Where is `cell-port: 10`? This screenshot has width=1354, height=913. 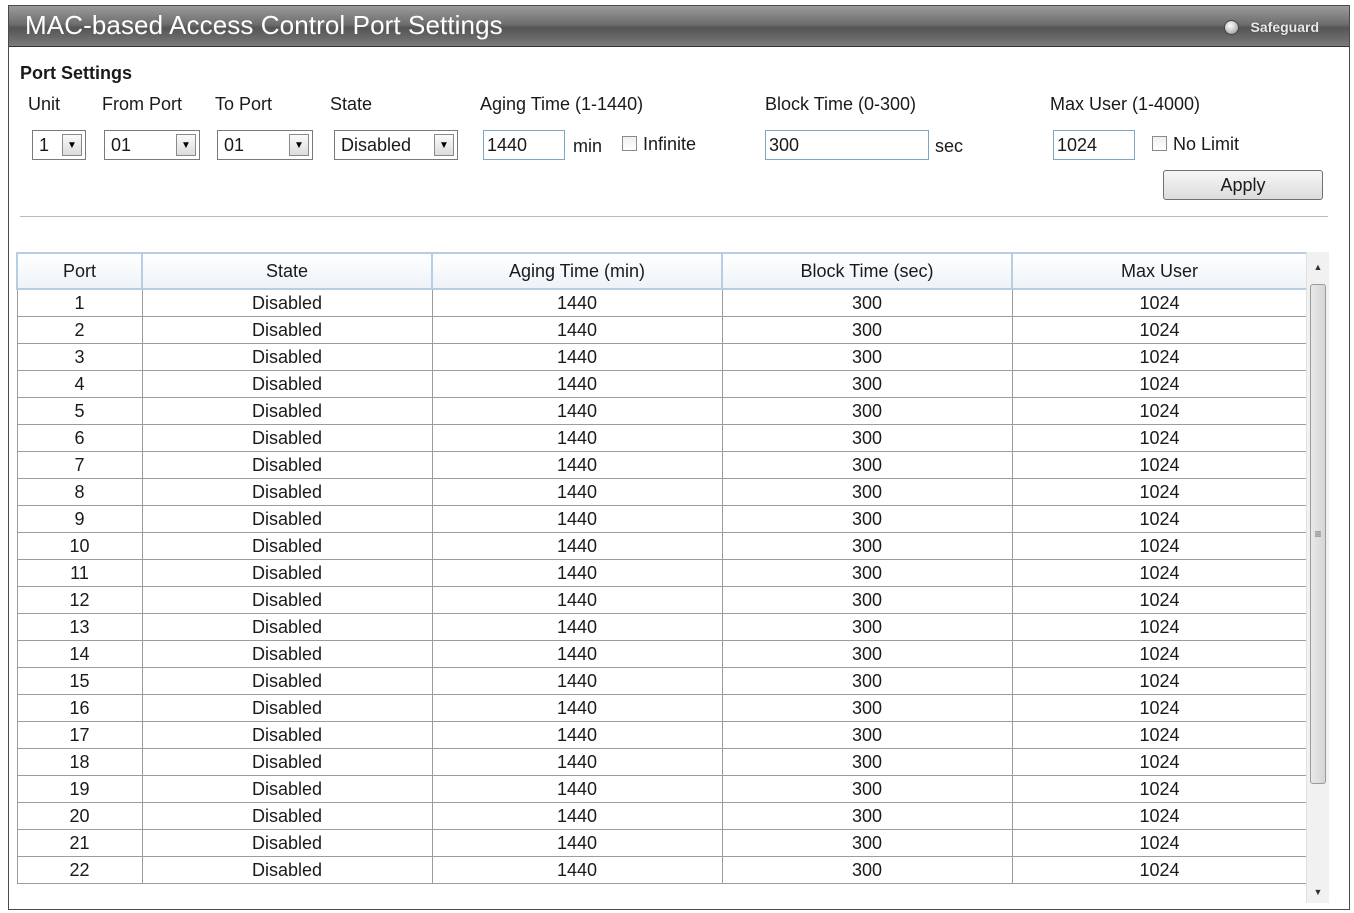
cell-port: 10 is located at coordinates (79, 546).